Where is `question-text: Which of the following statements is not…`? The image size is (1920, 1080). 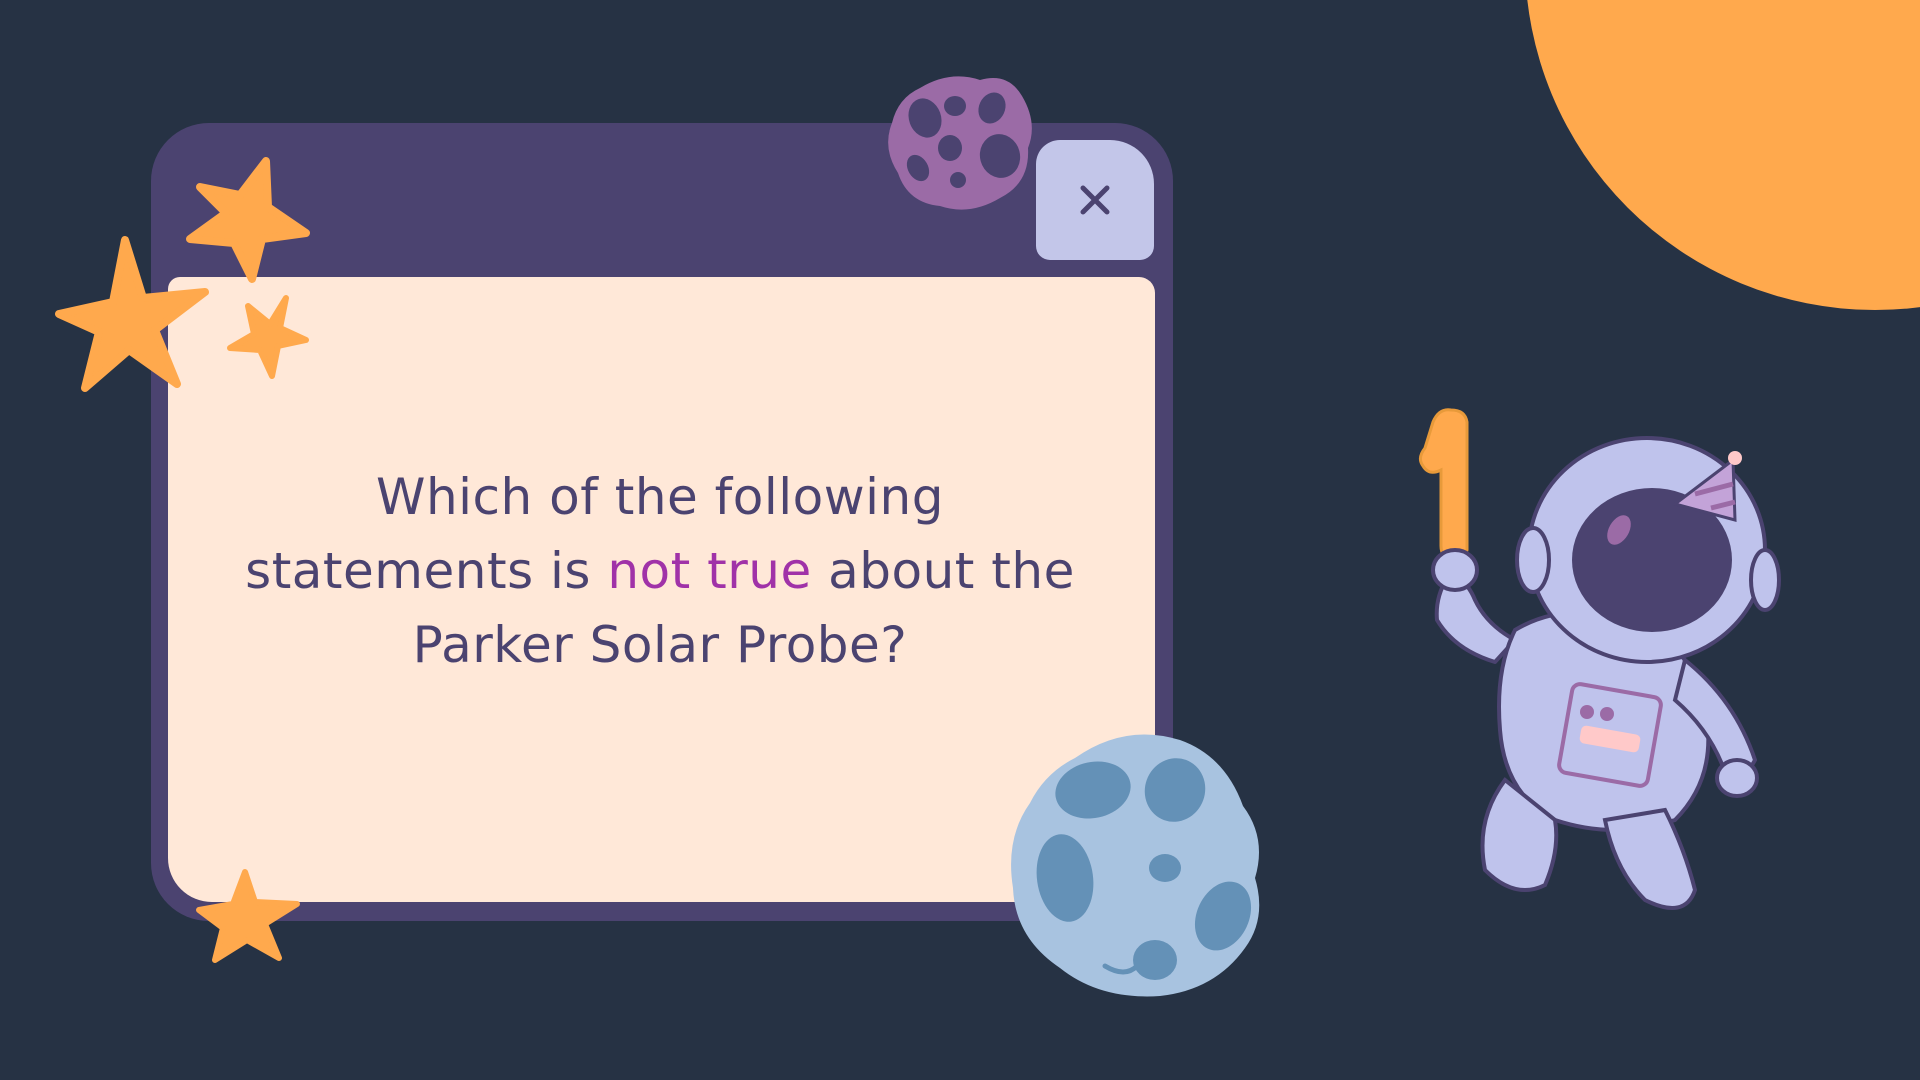 question-text: Which of the following statements is not… is located at coordinates (660, 571).